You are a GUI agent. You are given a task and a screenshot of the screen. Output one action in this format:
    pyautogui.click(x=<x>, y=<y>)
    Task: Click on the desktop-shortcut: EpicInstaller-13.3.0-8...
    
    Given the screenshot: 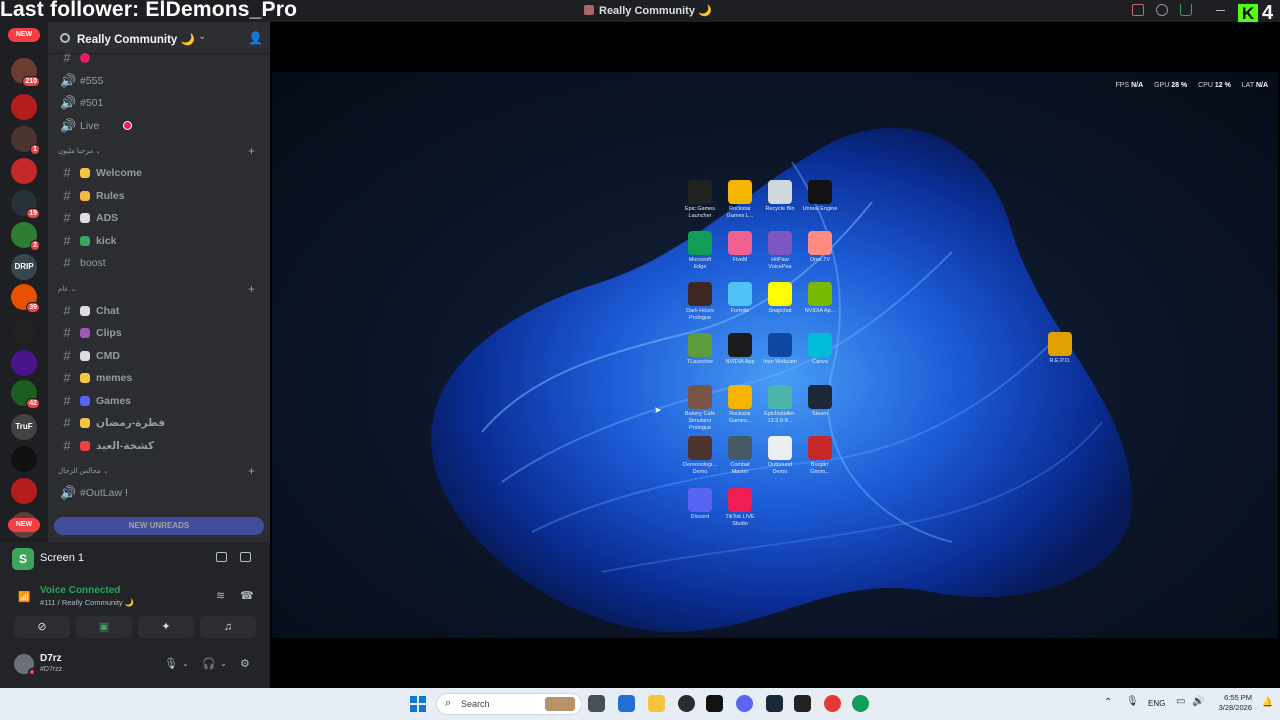 What is the action you would take?
    pyautogui.click(x=780, y=405)
    